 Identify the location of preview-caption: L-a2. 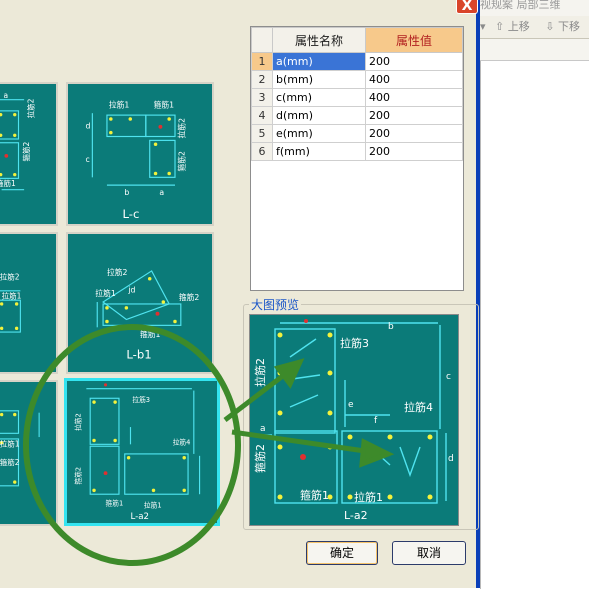
(356, 515).